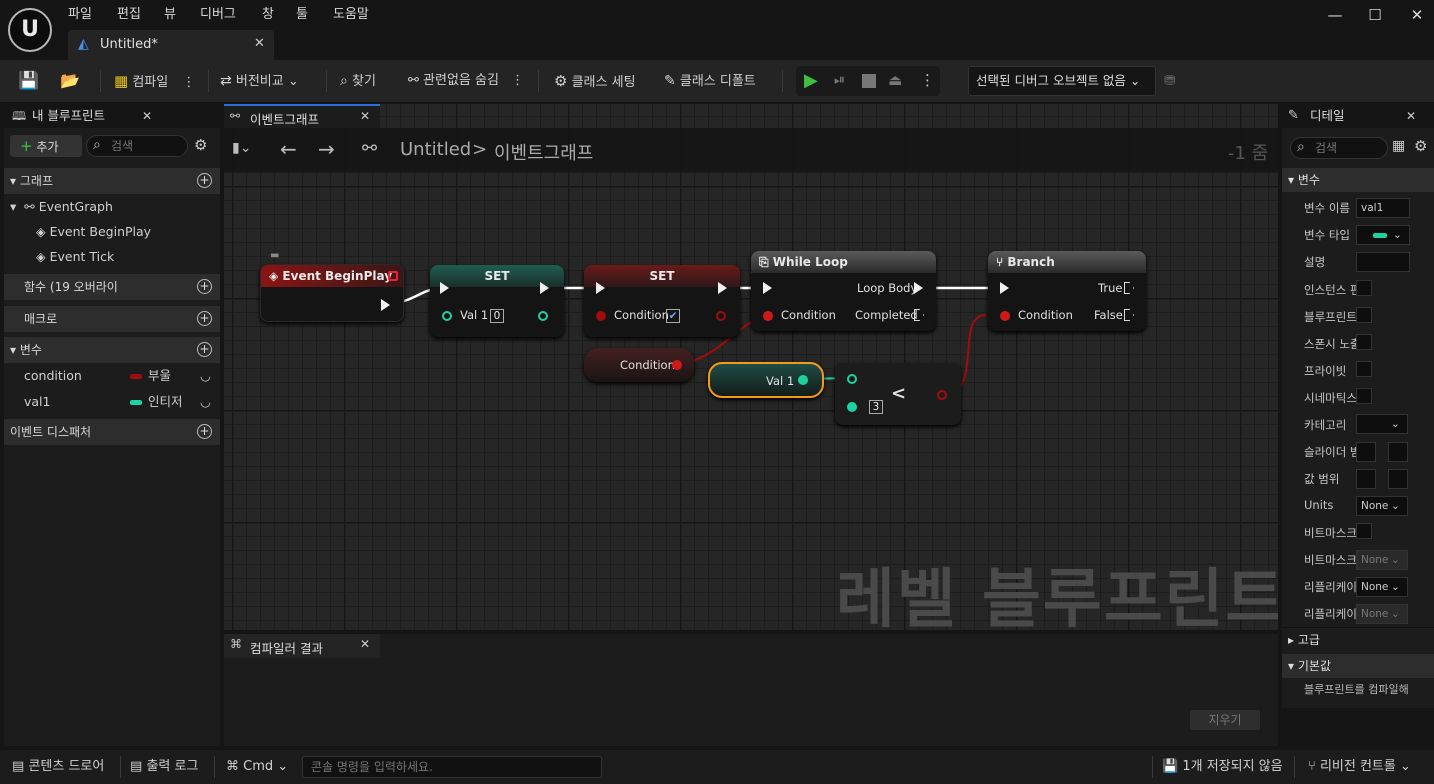  What do you see at coordinates (1420, 146) in the screenshot?
I see `gear-icon: ⚙` at bounding box center [1420, 146].